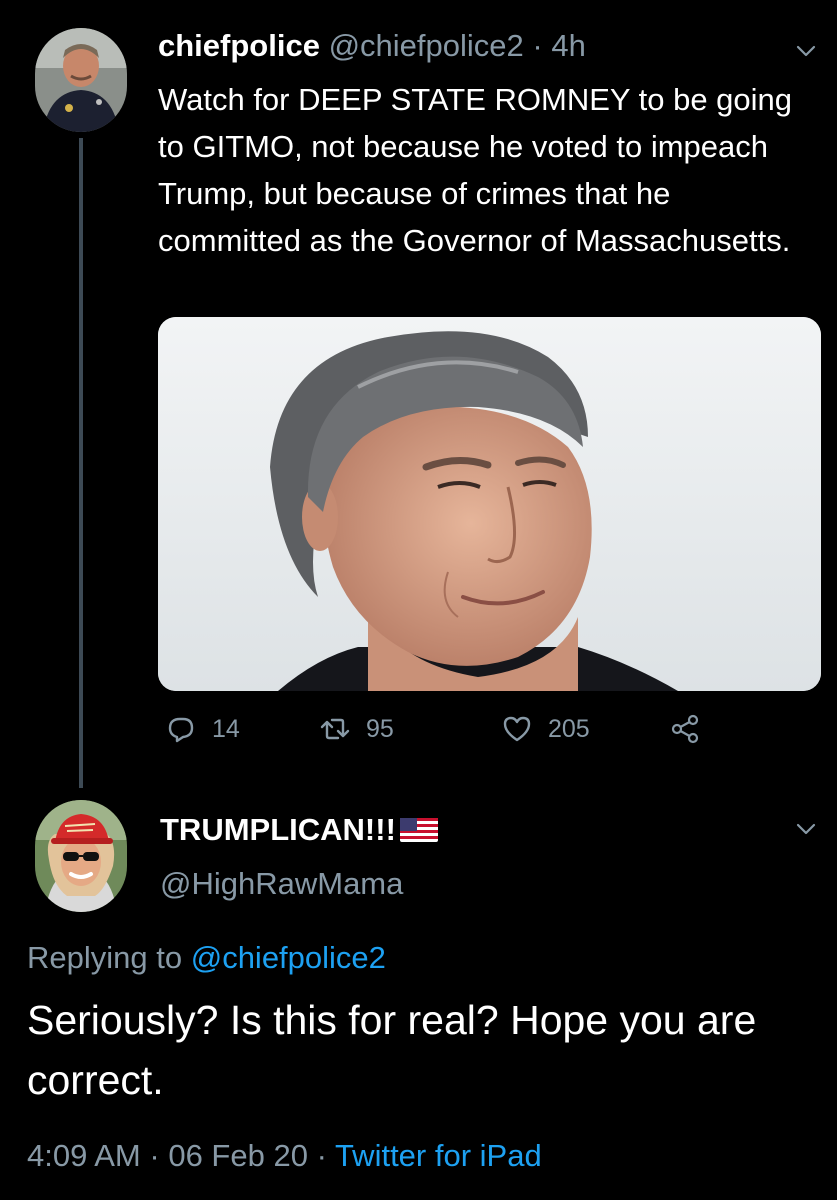  I want to click on author-name: chiefpolice, so click(239, 45).